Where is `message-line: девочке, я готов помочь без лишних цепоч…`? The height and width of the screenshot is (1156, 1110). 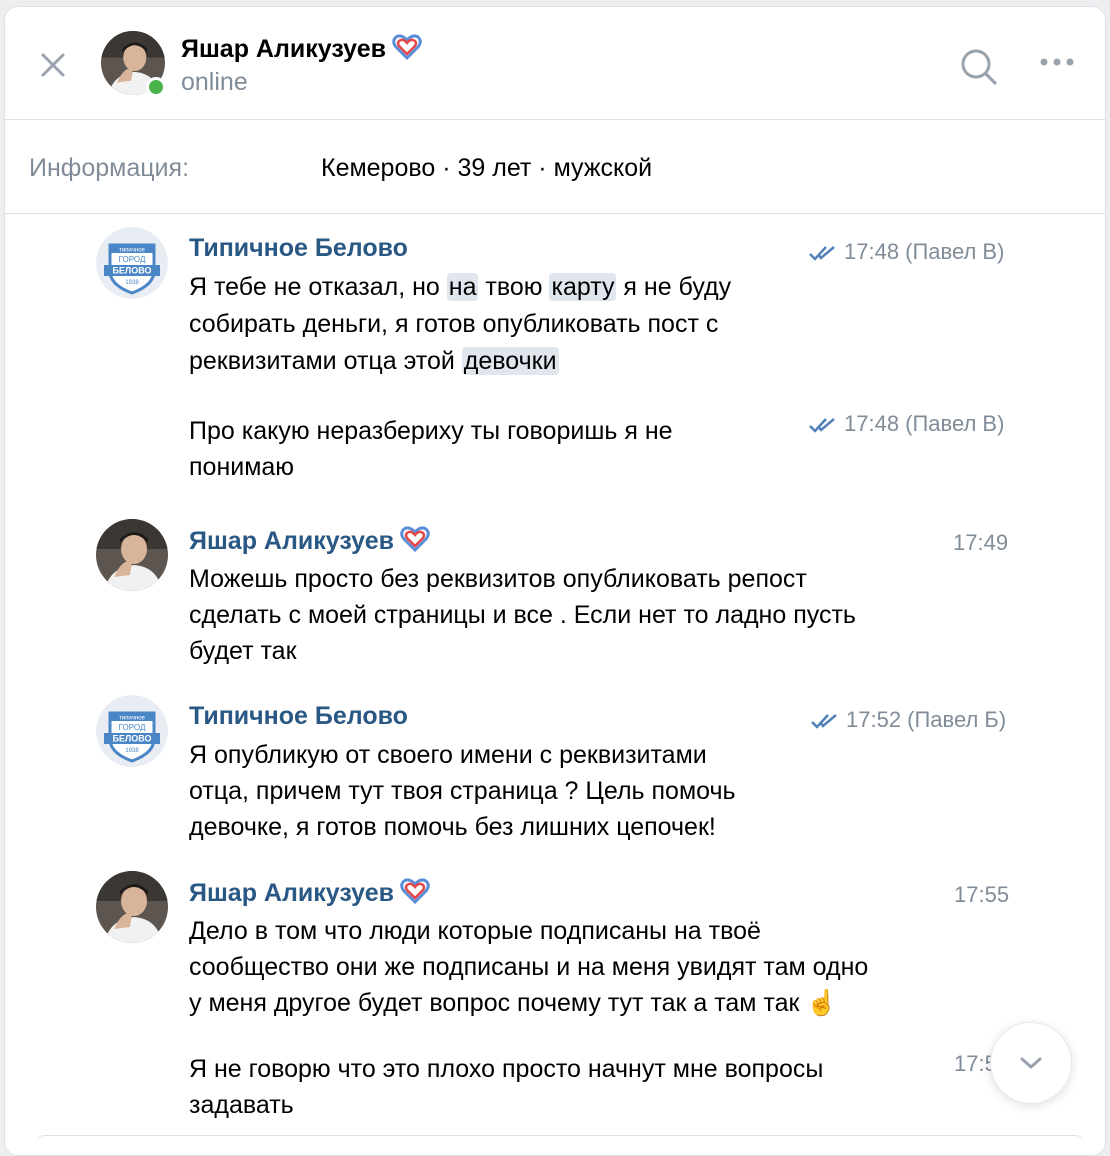
message-line: девочке, я готов помочь без лишних цепоч… is located at coordinates (452, 827).